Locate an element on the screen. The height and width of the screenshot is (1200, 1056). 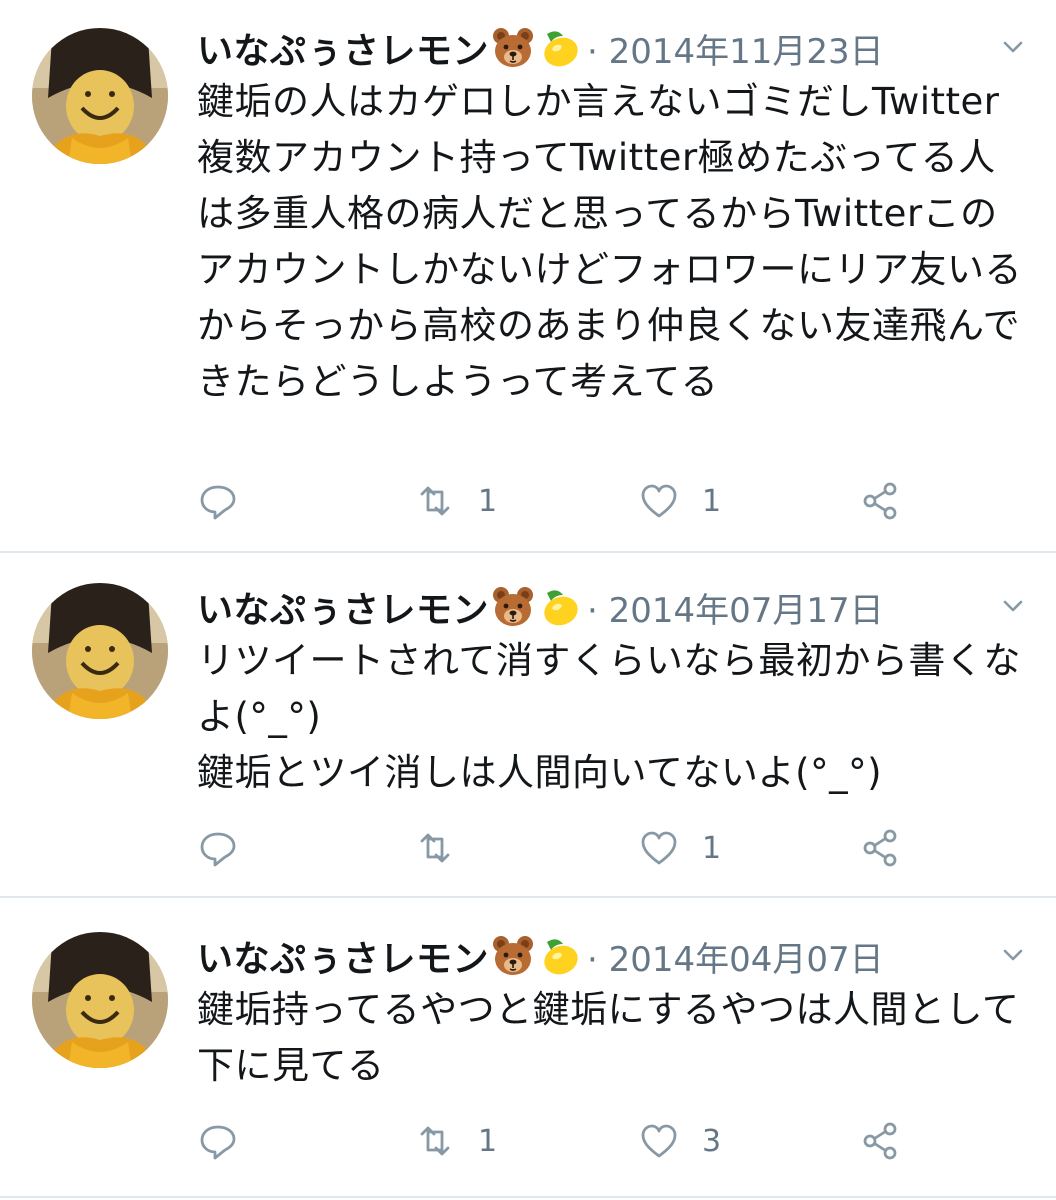
tweet-actions: 1 1 is located at coordinates (528, 501).